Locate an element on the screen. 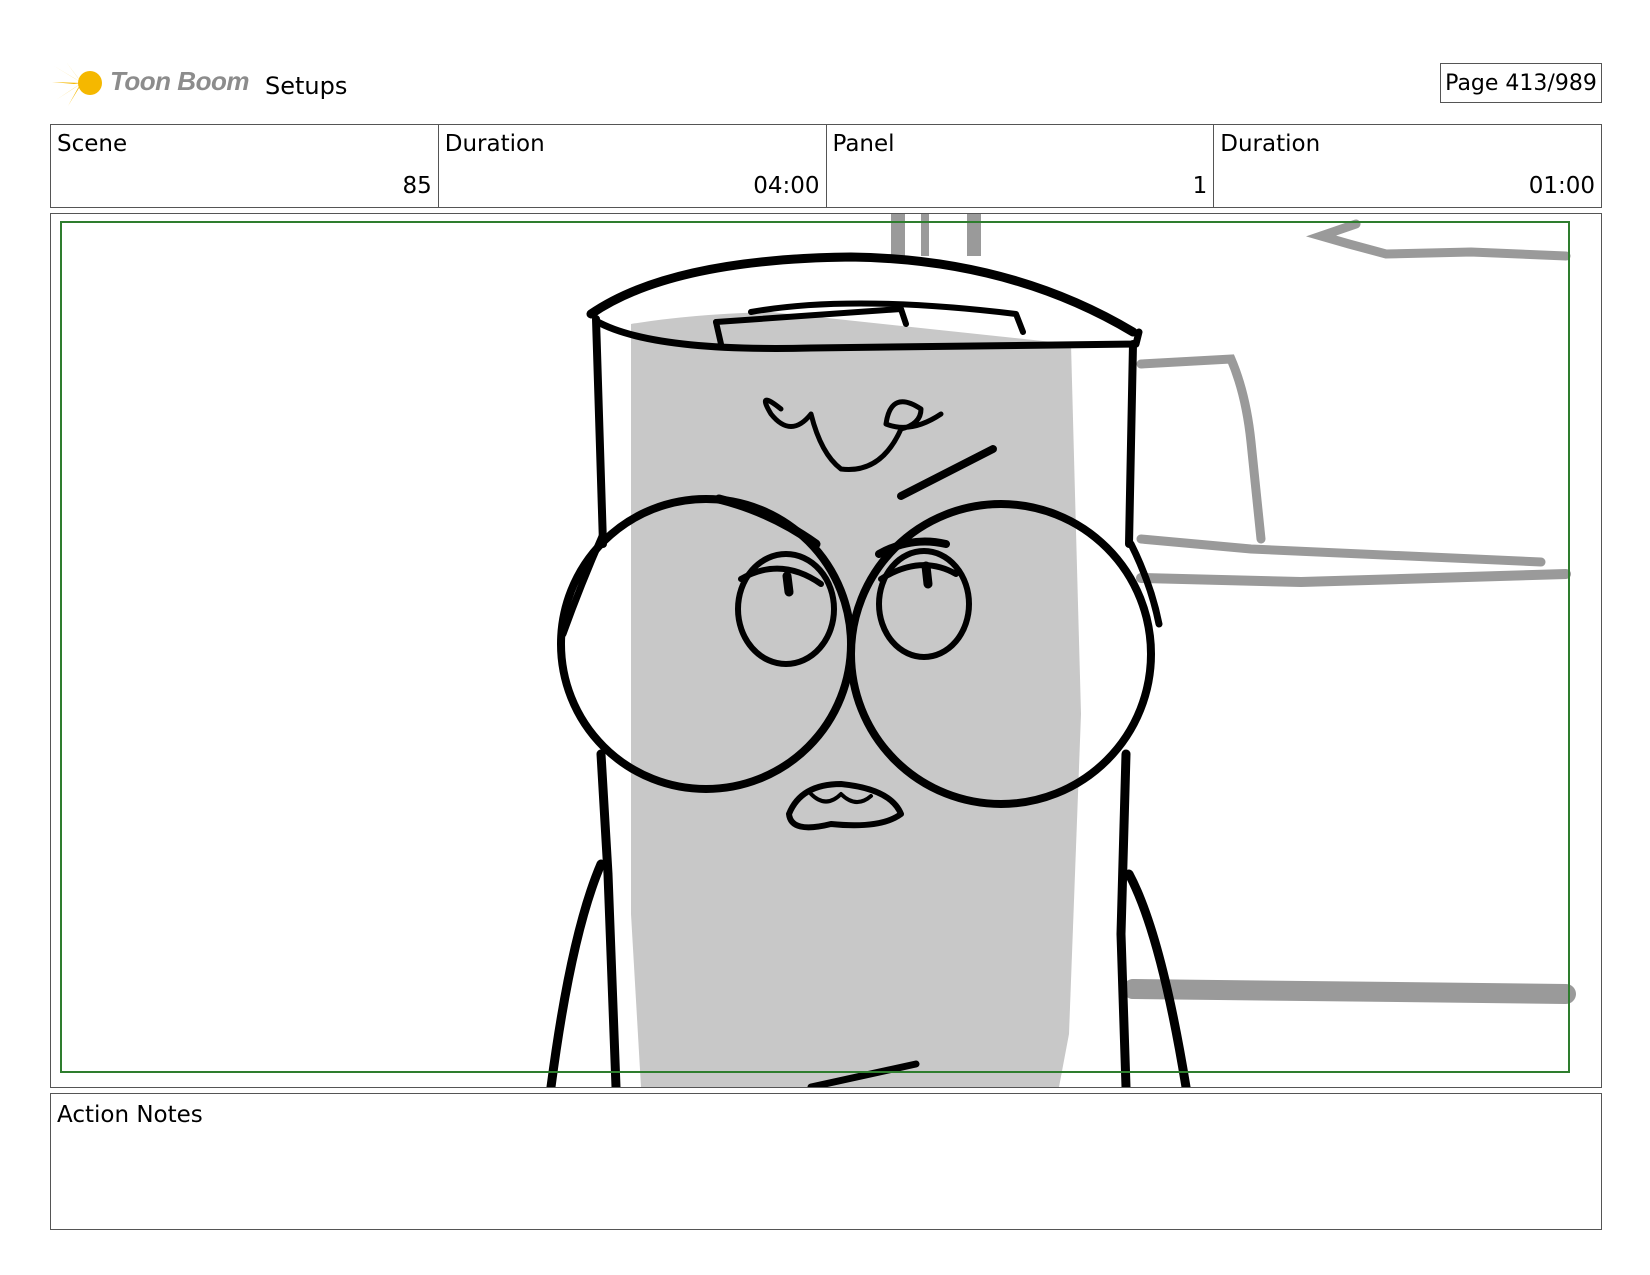 This screenshot has width=1650, height=1275. panel-duration-cell: Duration 01:00 is located at coordinates (1407, 166).